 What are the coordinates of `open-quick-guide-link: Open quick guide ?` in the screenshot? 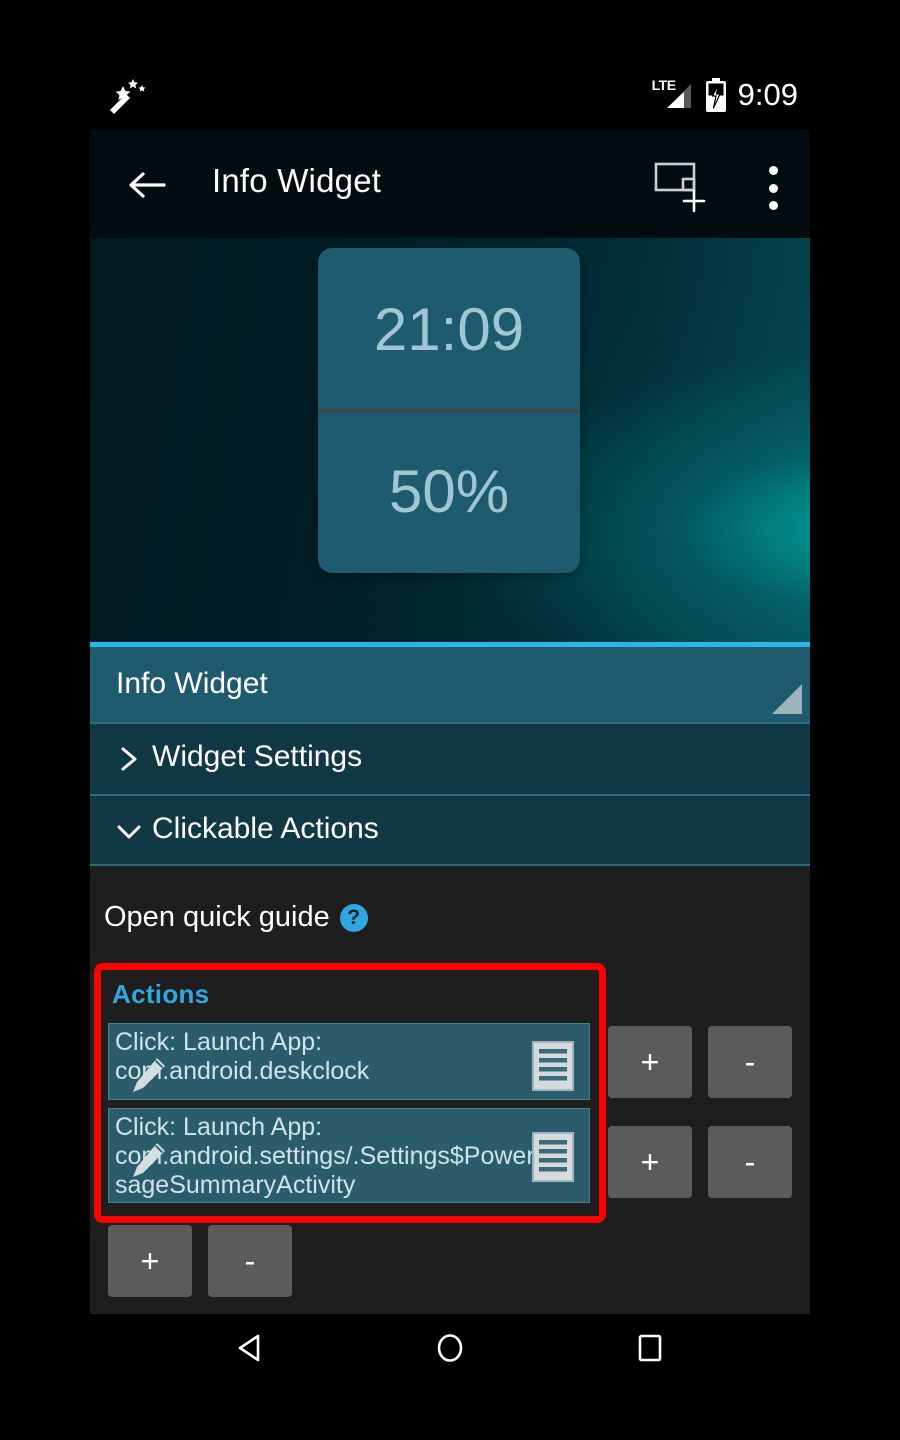 It's located at (236, 917).